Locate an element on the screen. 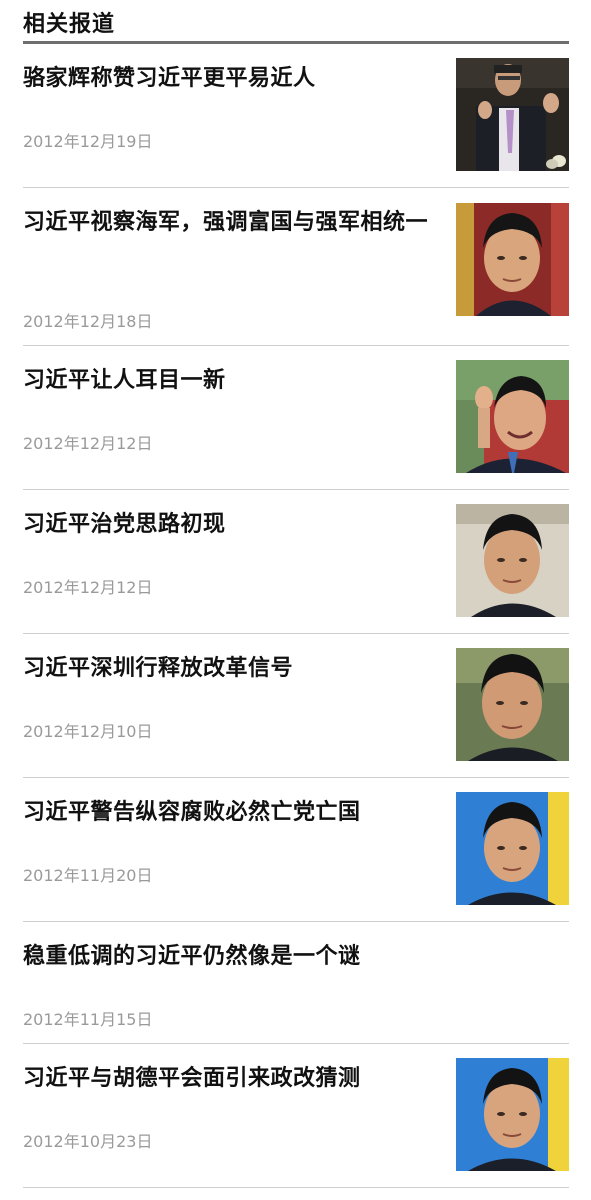  article-item: 习近平视察海军，强调富国与强军相统一 2012年12月18日 is located at coordinates (296, 267).